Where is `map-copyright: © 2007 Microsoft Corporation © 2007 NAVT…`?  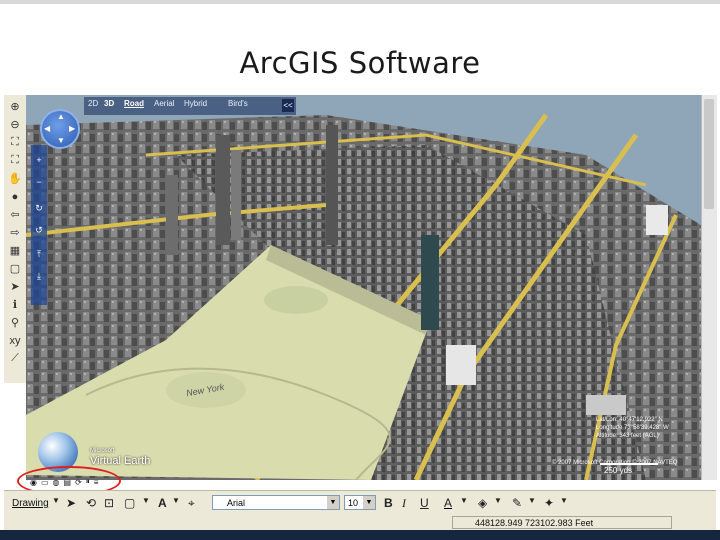
map-copyright: © 2007 Microsoft Corporation © 2007 NAVT… is located at coordinates (615, 463).